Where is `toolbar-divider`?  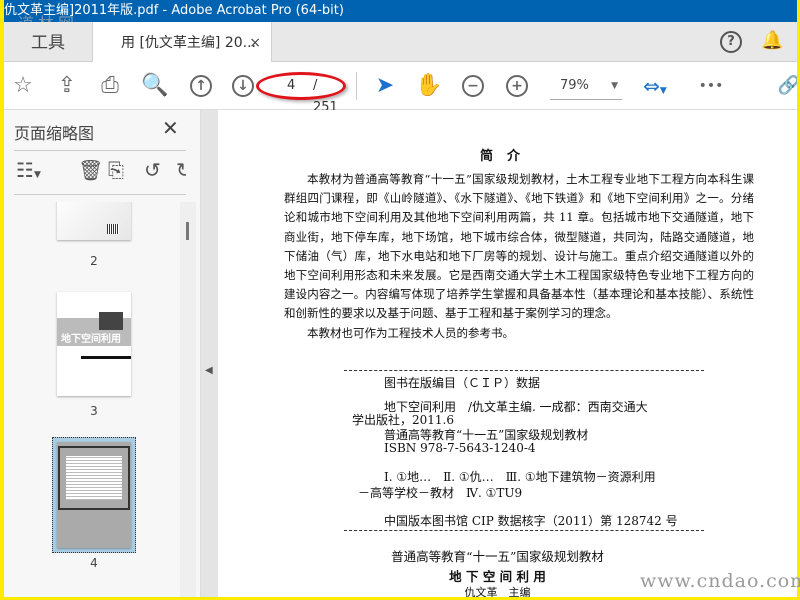 toolbar-divider is located at coordinates (356, 86).